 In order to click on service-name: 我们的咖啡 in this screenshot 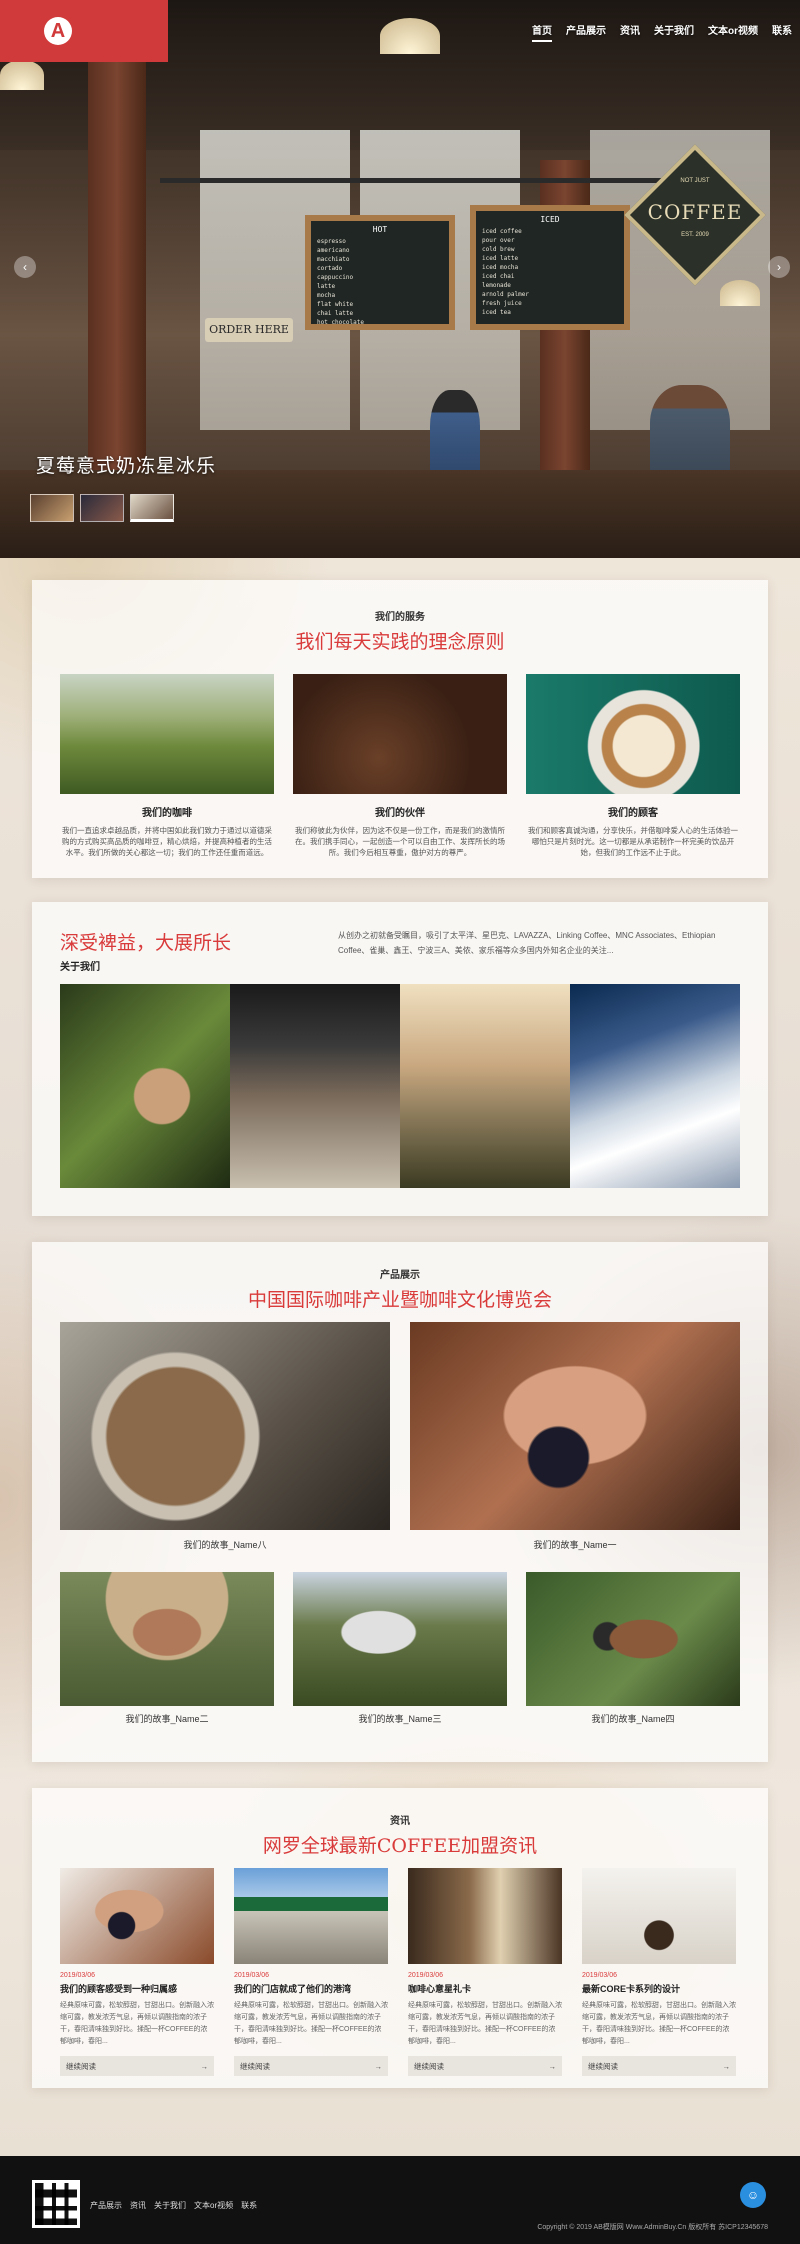, I will do `click(167, 813)`.